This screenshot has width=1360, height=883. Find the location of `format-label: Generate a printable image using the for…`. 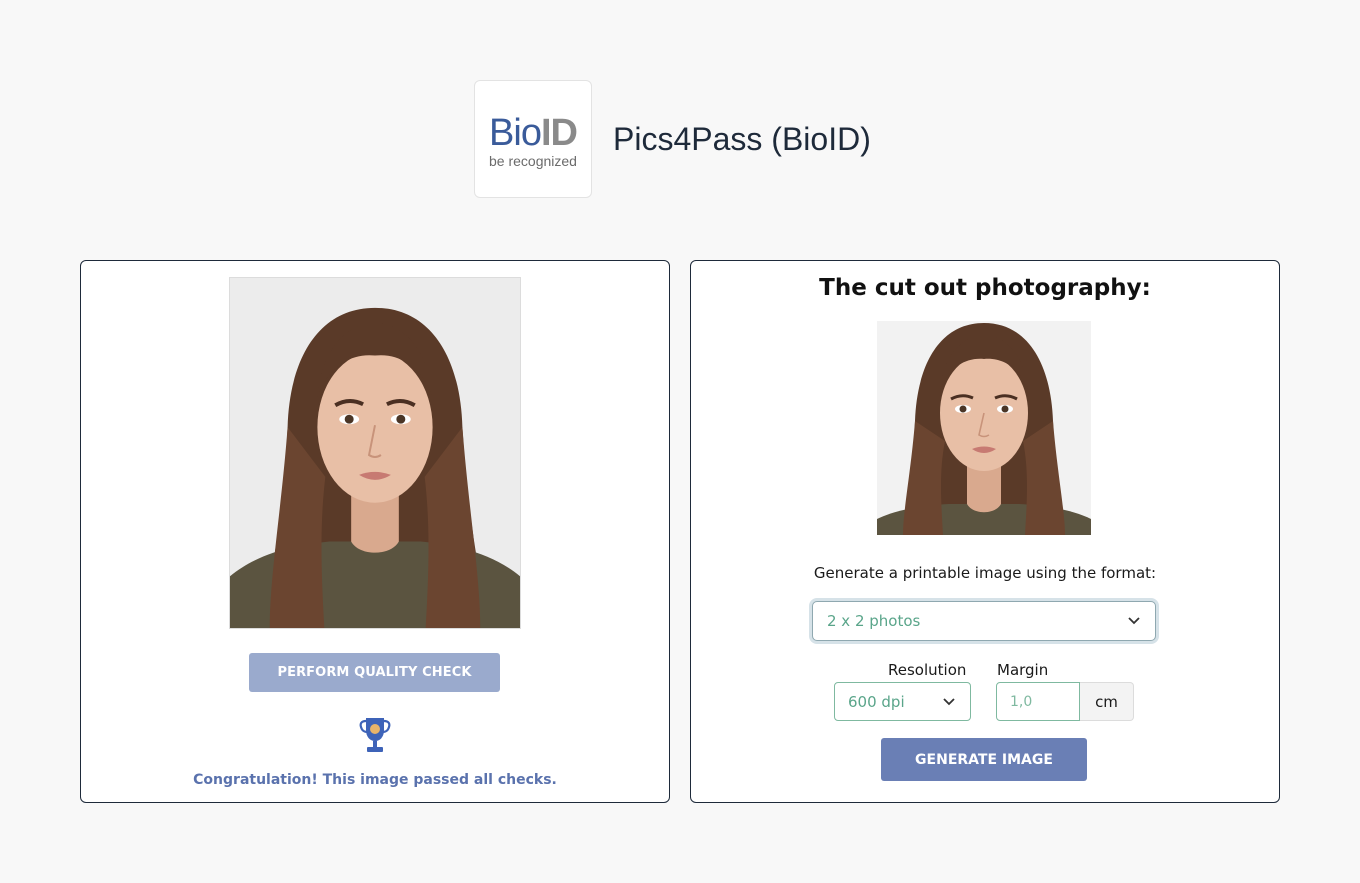

format-label: Generate a printable image using the for… is located at coordinates (985, 573).